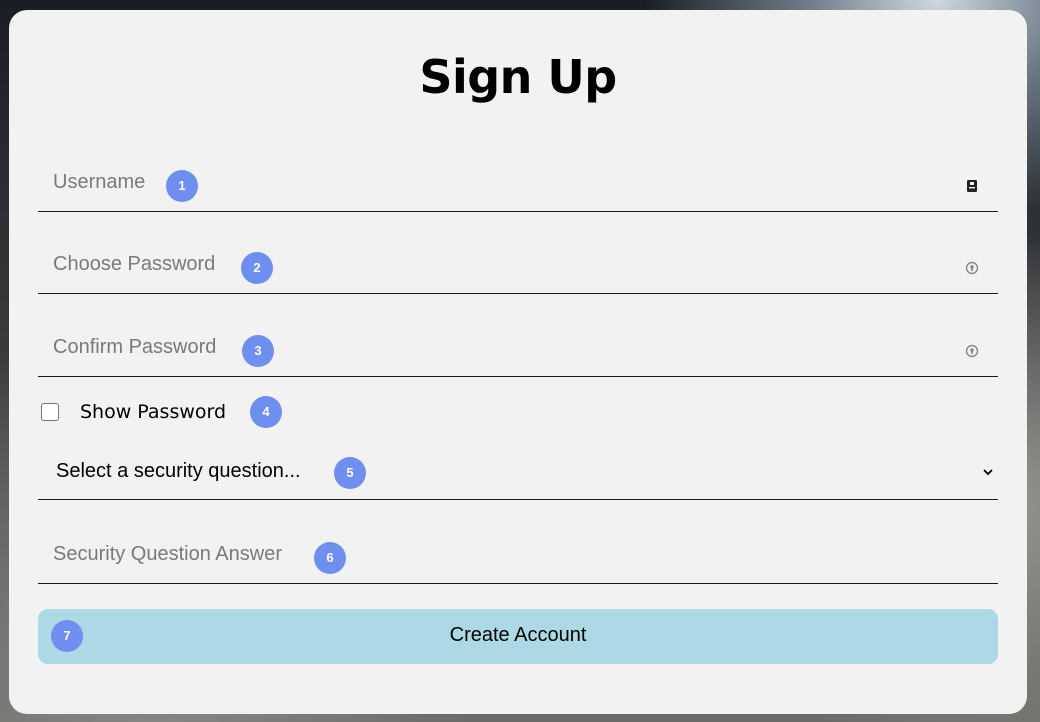 The image size is (1040, 722). What do you see at coordinates (518, 557) in the screenshot?
I see `security-answer-field: Security Question Answer 6` at bounding box center [518, 557].